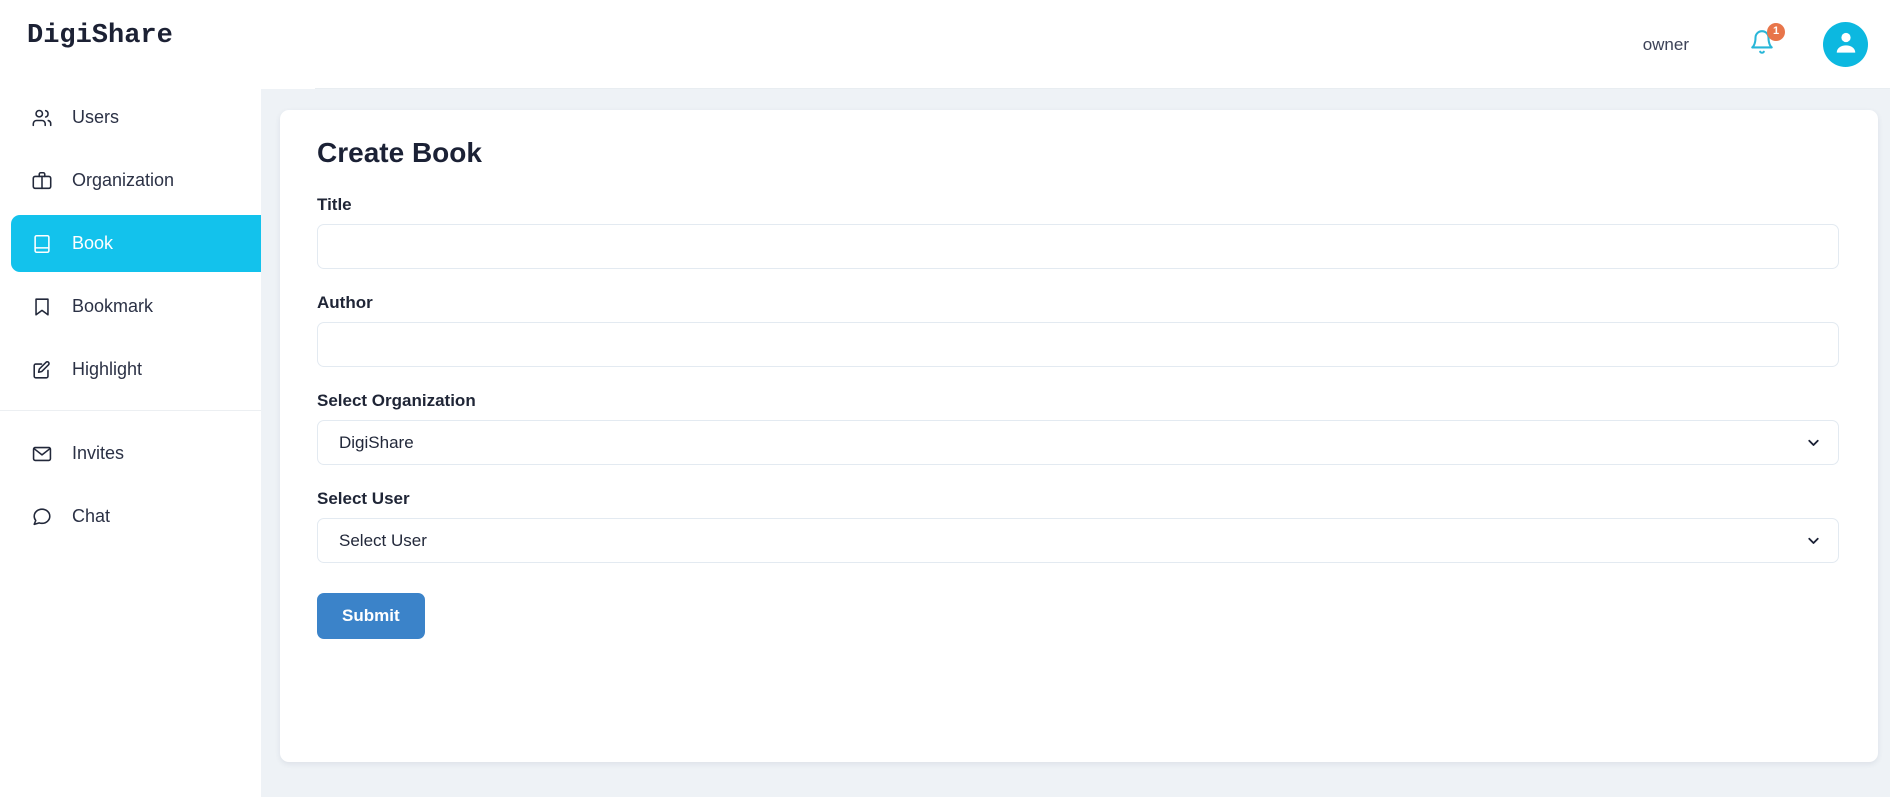  What do you see at coordinates (100, 36) in the screenshot?
I see `app-logo: DigiShare` at bounding box center [100, 36].